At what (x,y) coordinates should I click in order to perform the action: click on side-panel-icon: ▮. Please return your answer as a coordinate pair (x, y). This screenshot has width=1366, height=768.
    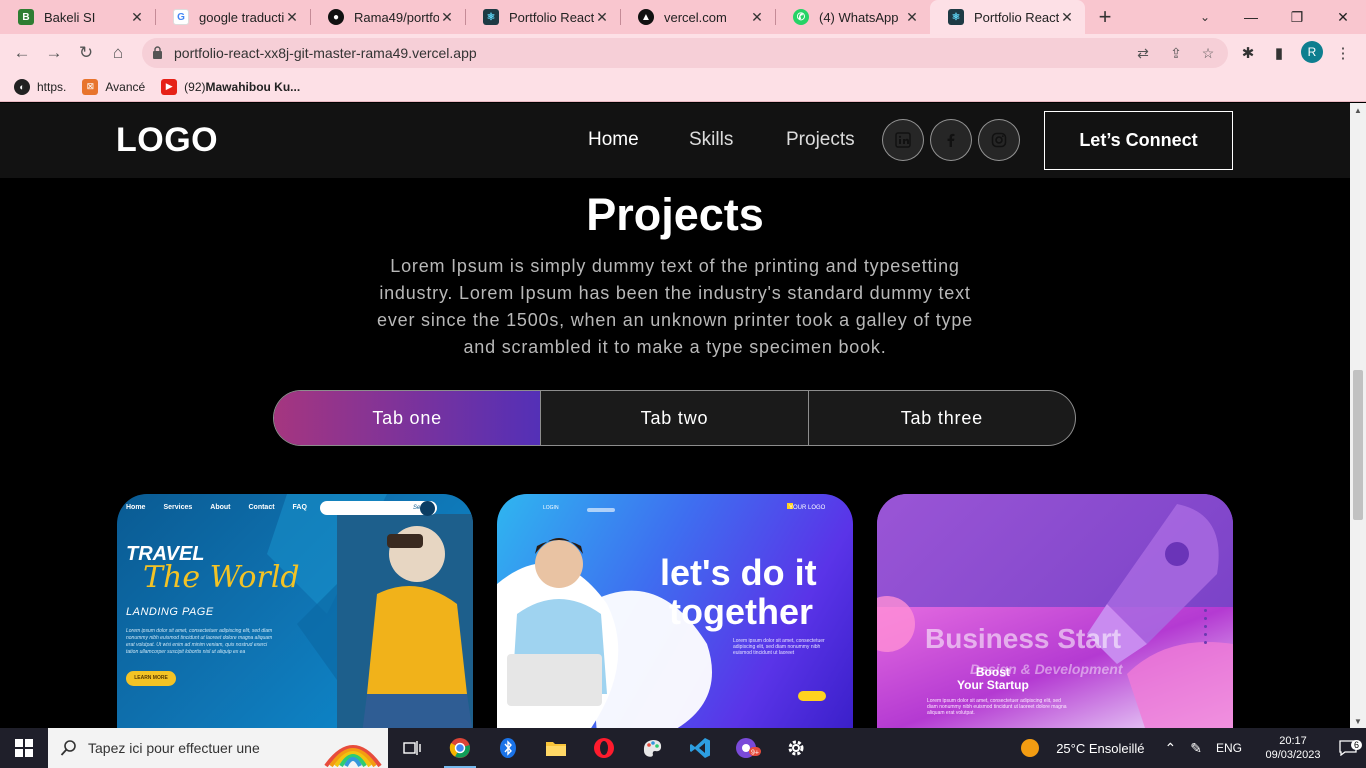
    Looking at the image, I should click on (1279, 53).